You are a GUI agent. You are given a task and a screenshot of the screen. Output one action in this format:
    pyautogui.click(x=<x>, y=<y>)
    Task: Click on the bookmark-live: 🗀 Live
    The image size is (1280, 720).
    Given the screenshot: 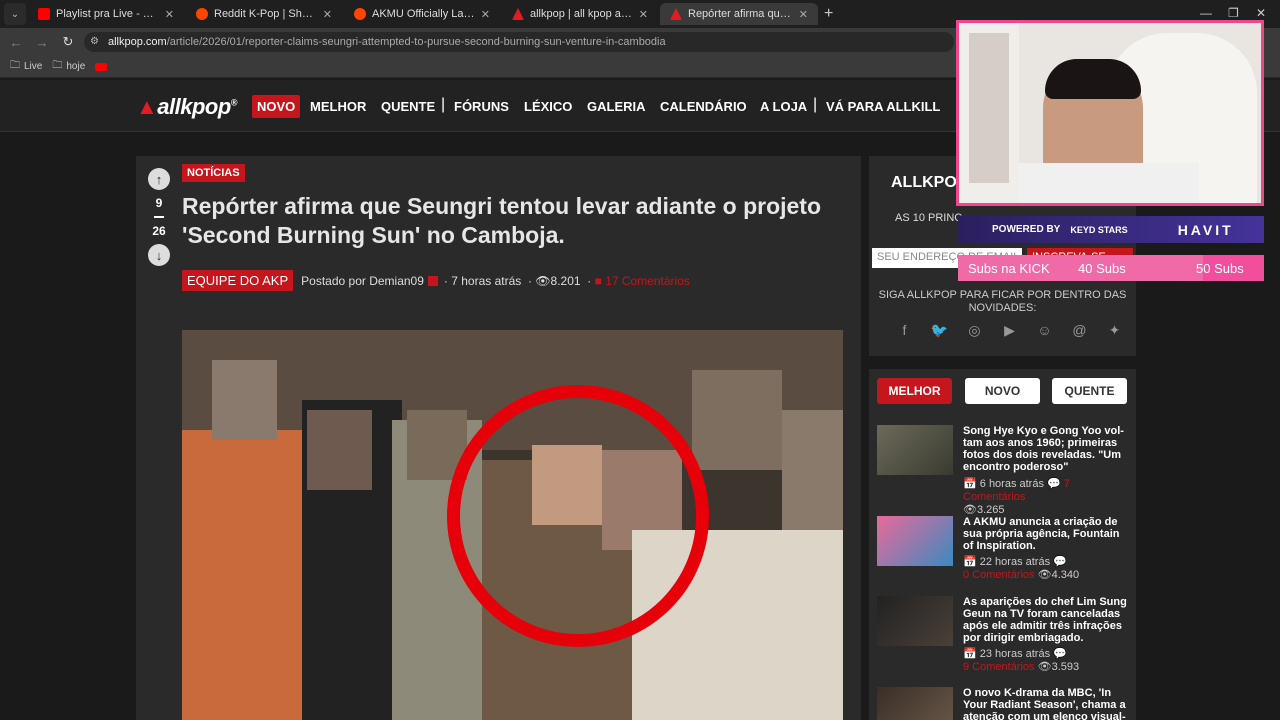 What is the action you would take?
    pyautogui.click(x=26, y=66)
    